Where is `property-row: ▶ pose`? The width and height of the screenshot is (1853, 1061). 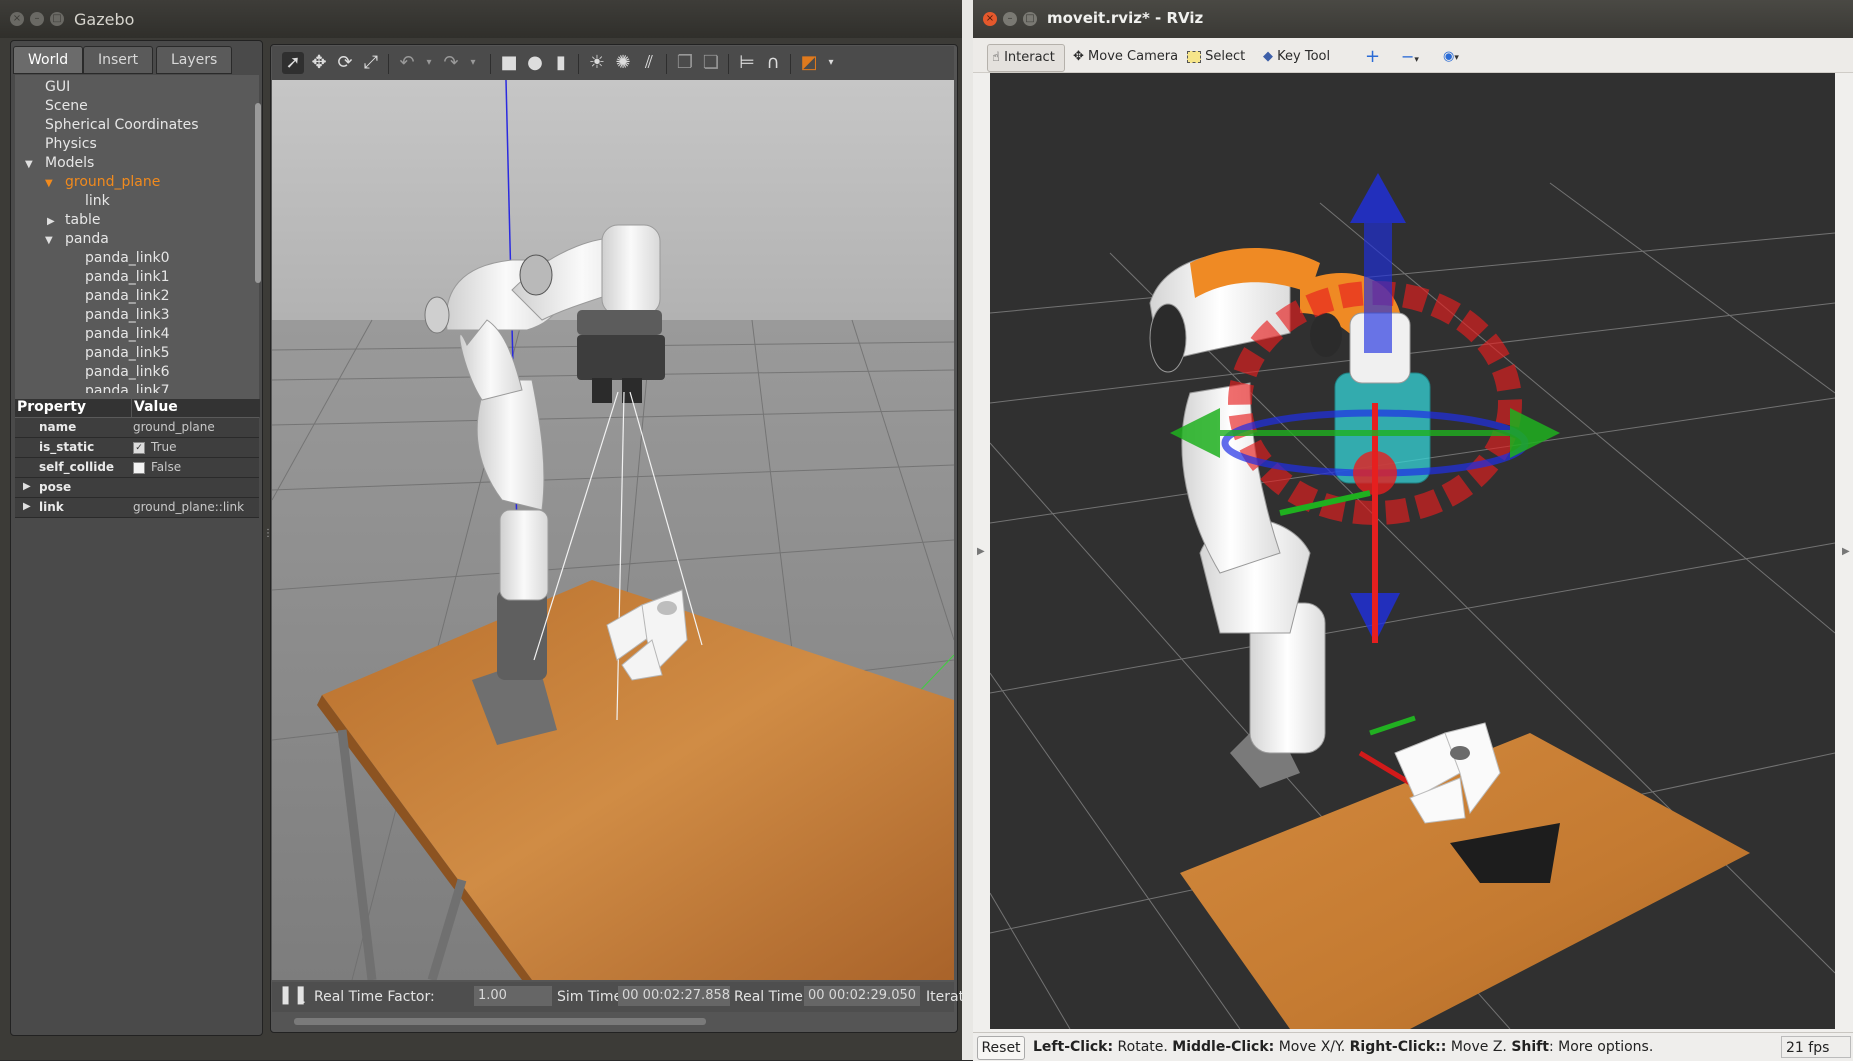 property-row: ▶ pose is located at coordinates (137, 488).